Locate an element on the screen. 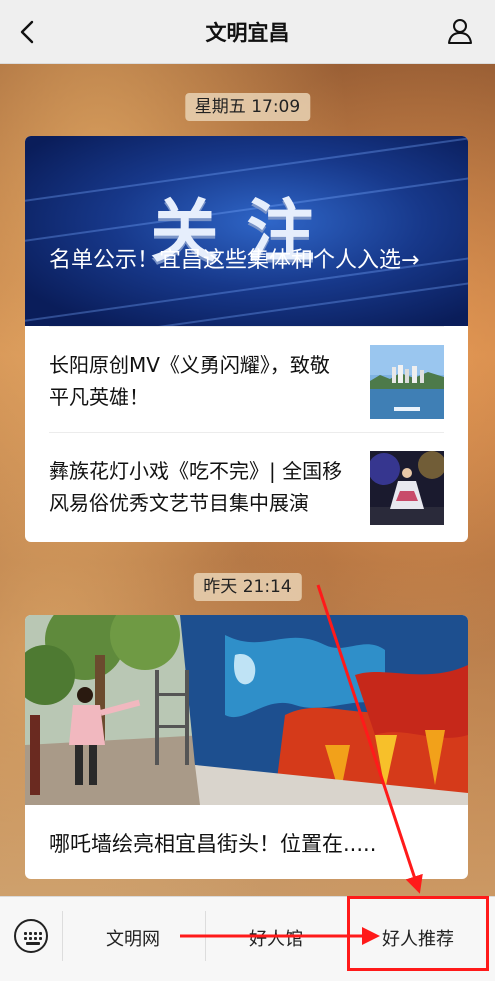 This screenshot has height=981, width=495. top-bar: 文明宜昌 is located at coordinates (247, 32).